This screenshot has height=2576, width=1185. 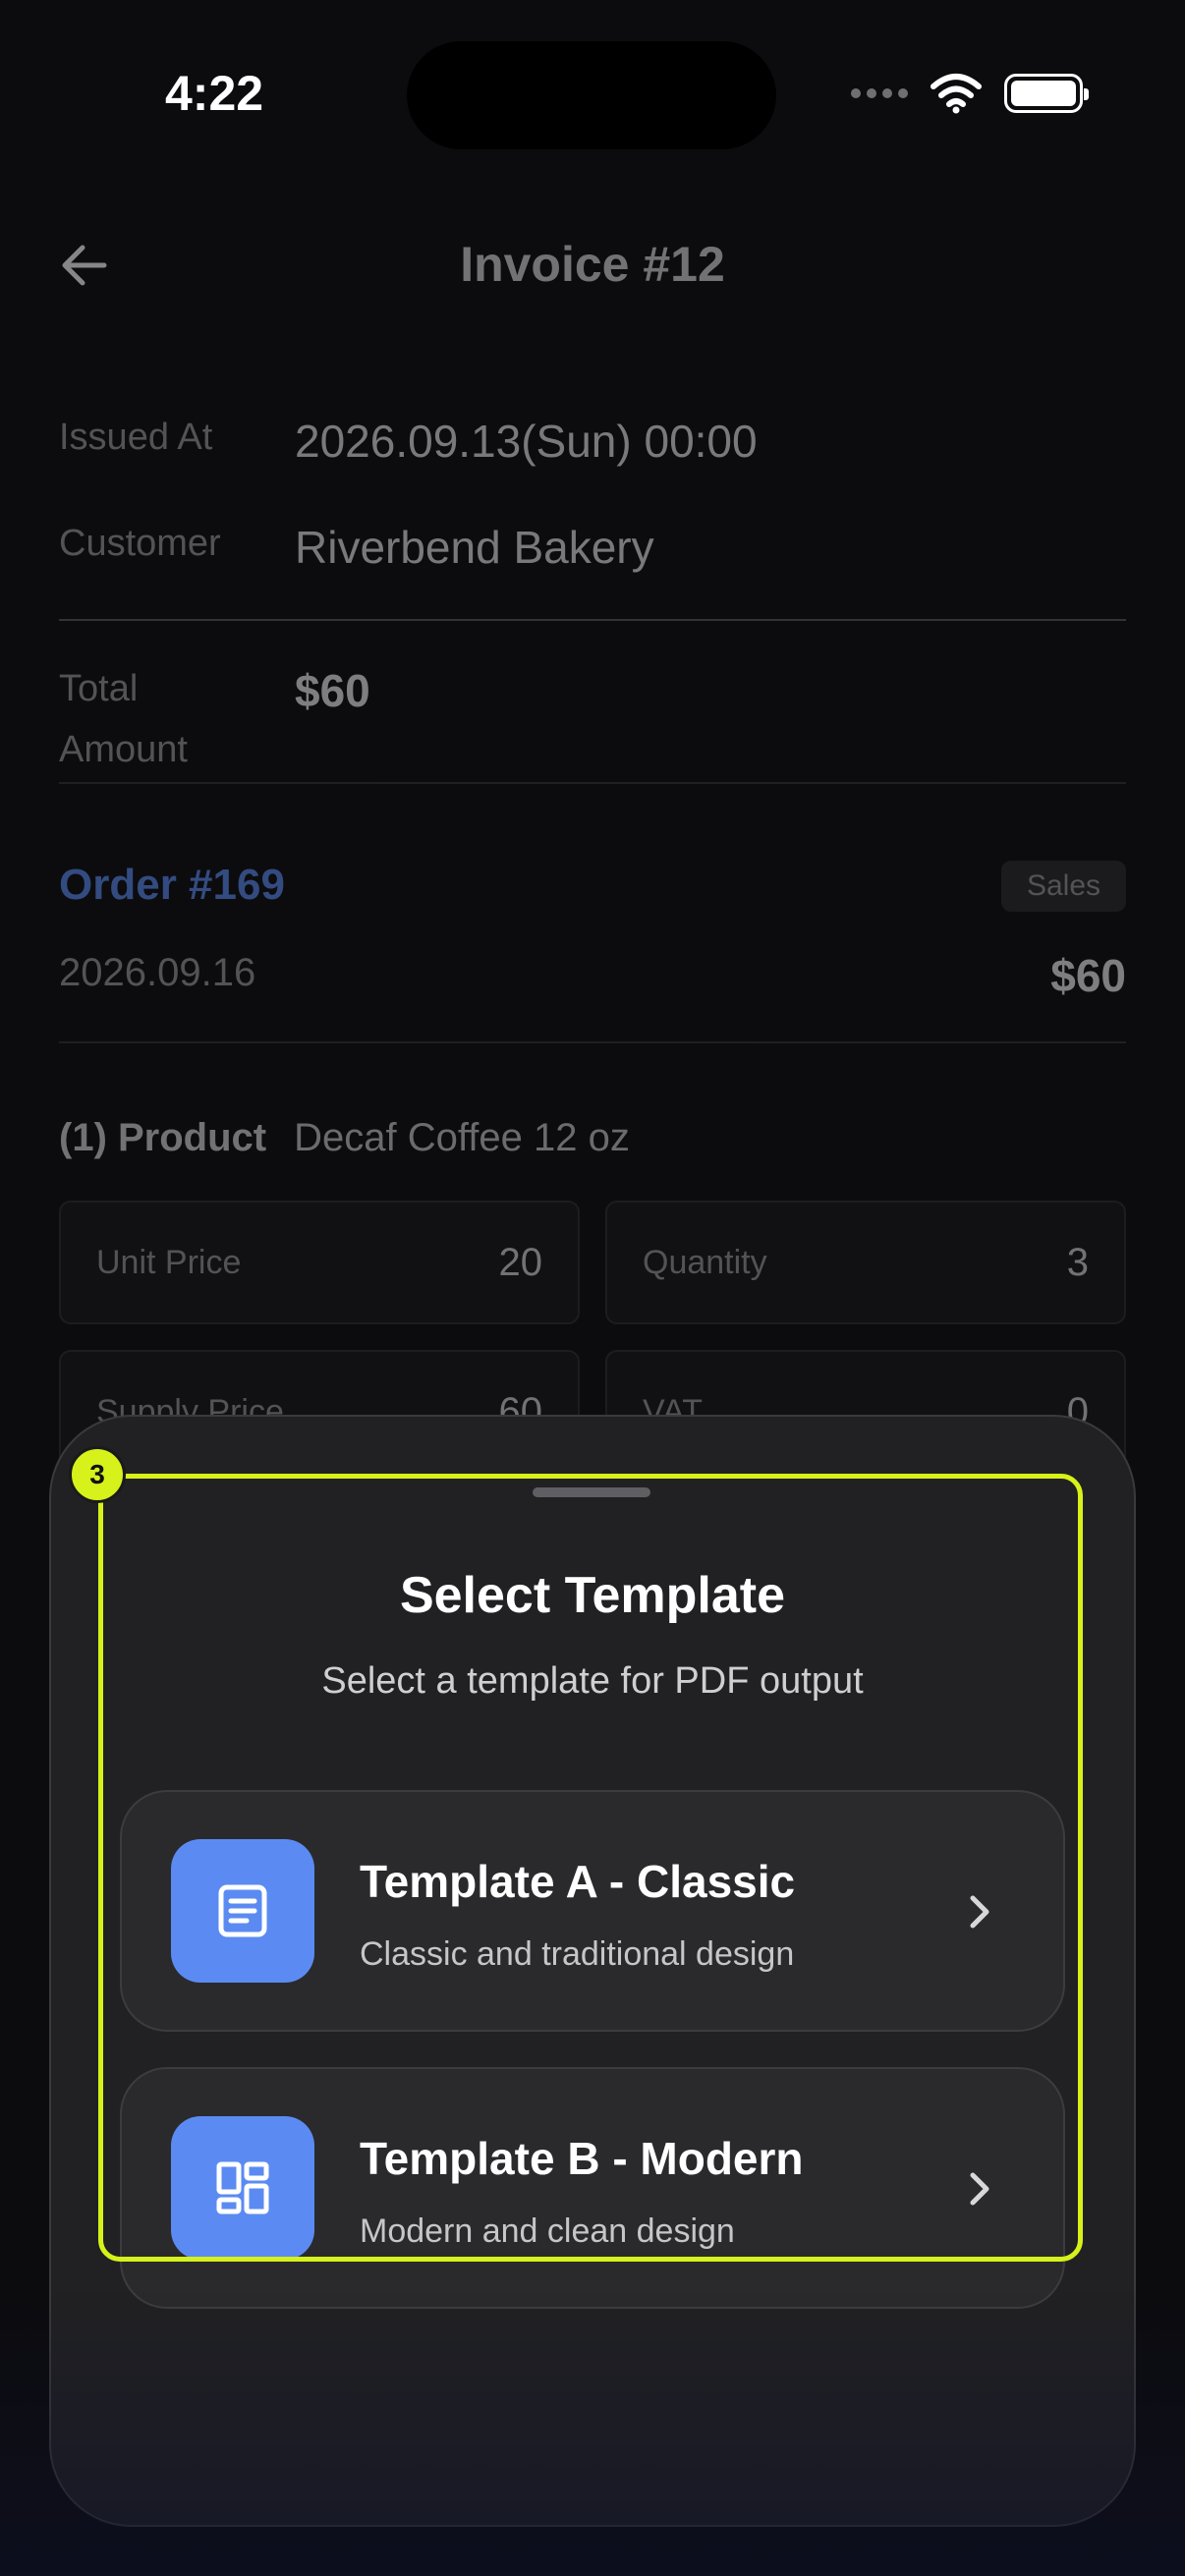 I want to click on customer-label: Customer, so click(x=140, y=543).